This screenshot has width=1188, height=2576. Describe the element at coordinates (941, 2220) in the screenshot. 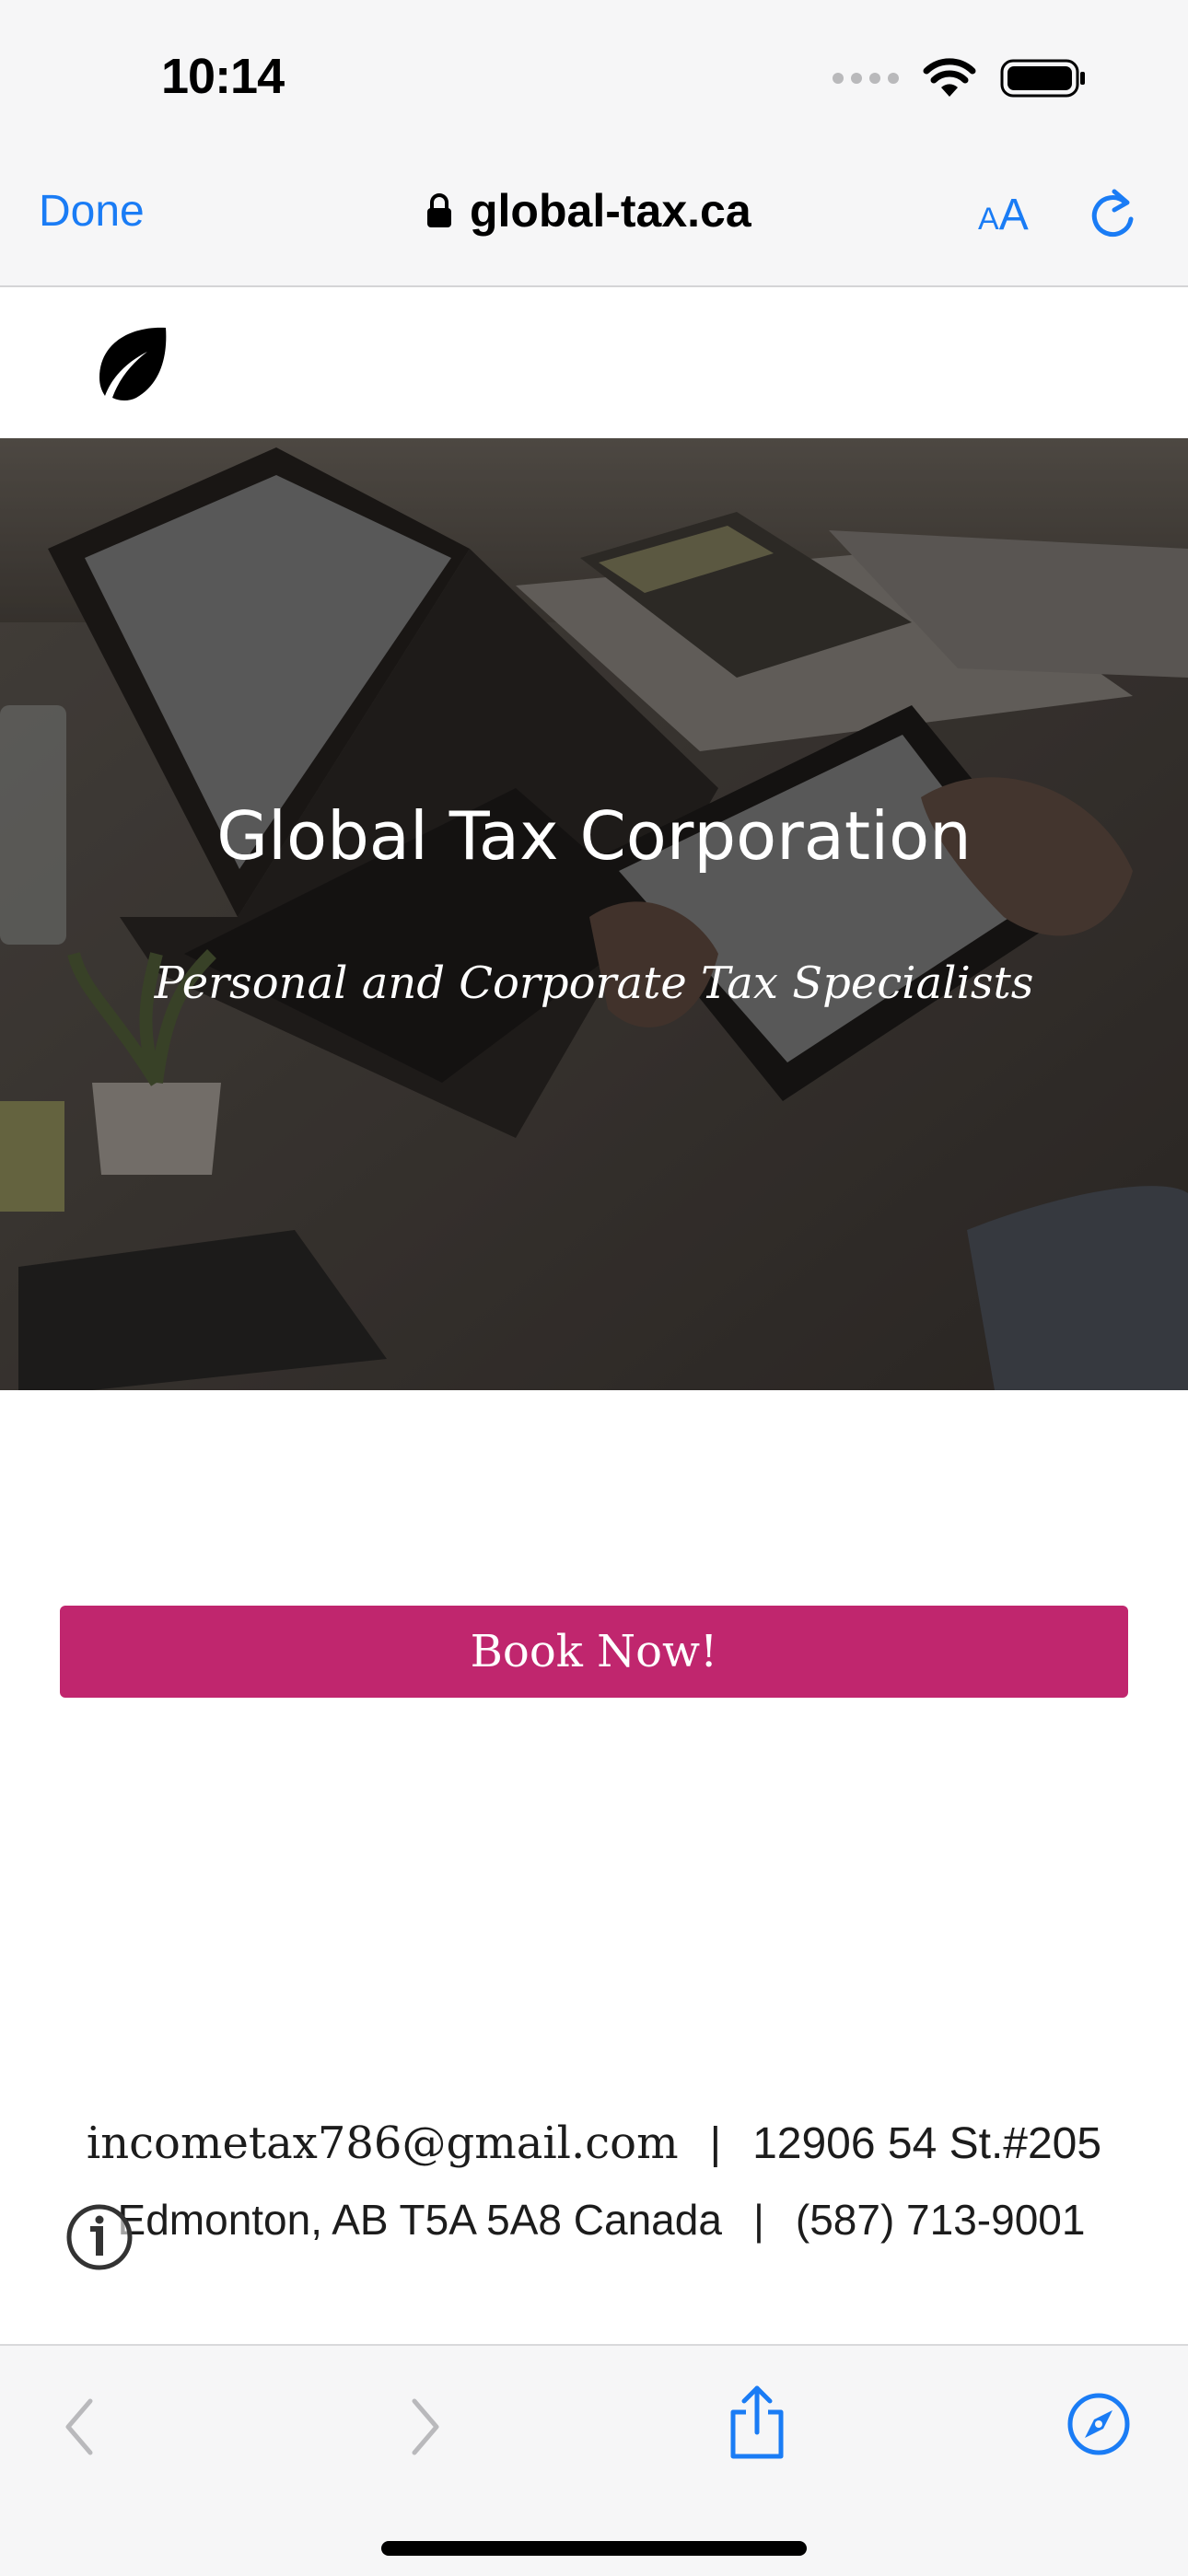

I see `contact-phone: (587) 713-9001` at that location.